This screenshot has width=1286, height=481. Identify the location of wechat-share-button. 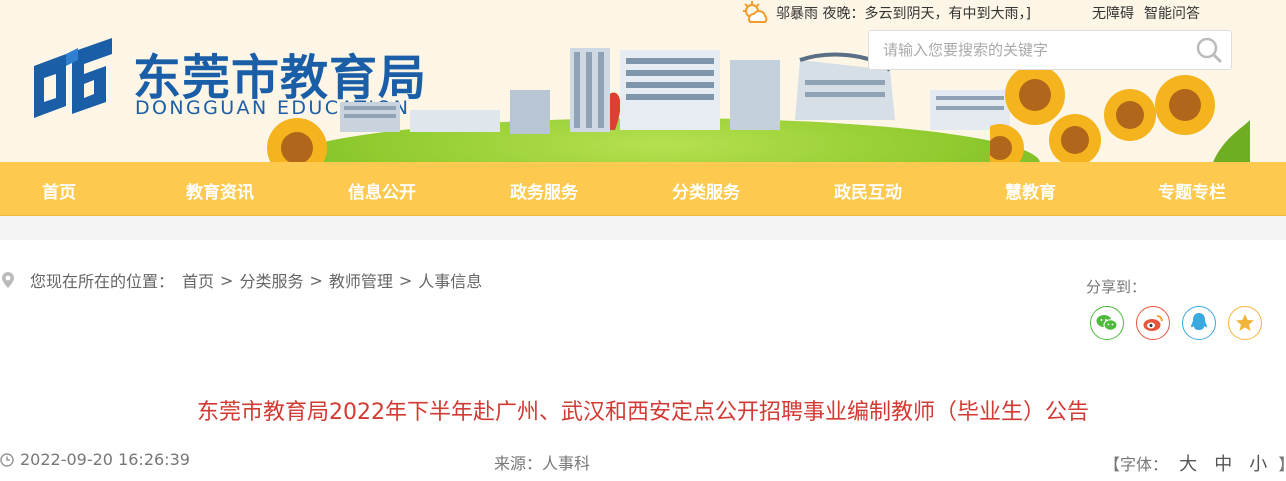
(1107, 323).